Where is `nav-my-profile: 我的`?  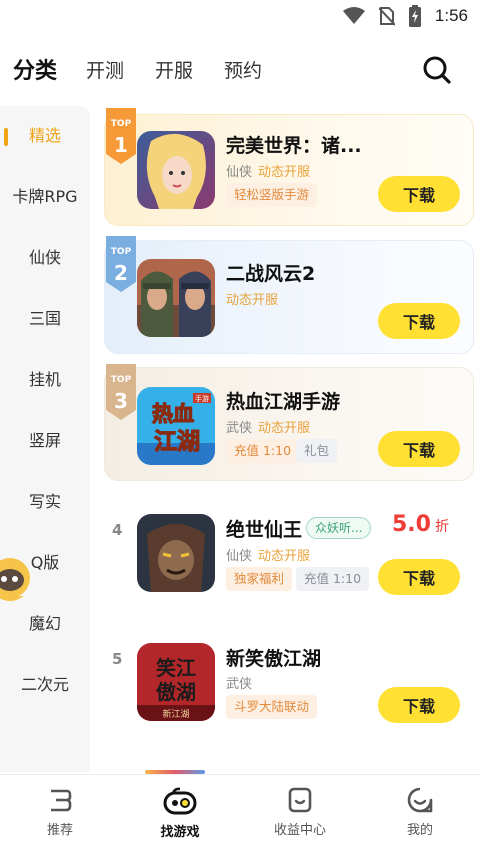 nav-my-profile: 我的 is located at coordinates (420, 812).